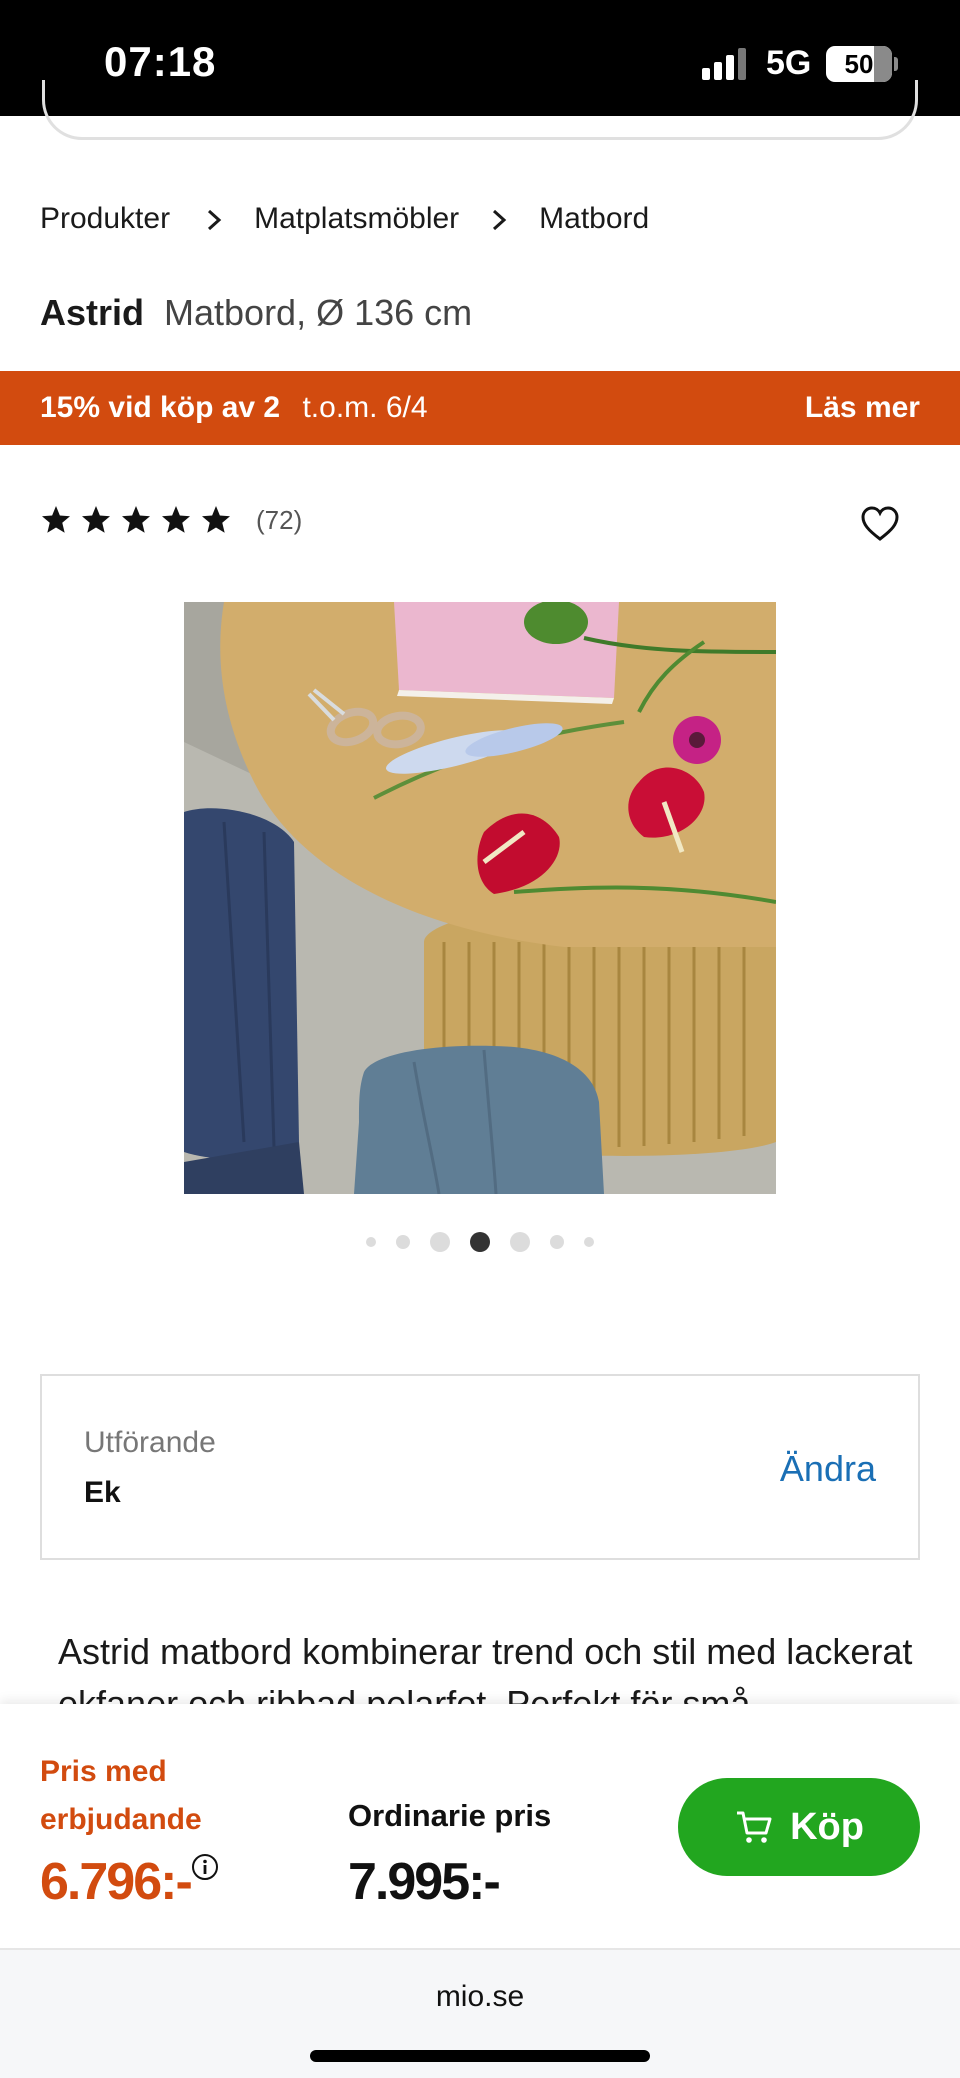 This screenshot has width=960, height=2078. What do you see at coordinates (896, 64) in the screenshot?
I see `battery-tip` at bounding box center [896, 64].